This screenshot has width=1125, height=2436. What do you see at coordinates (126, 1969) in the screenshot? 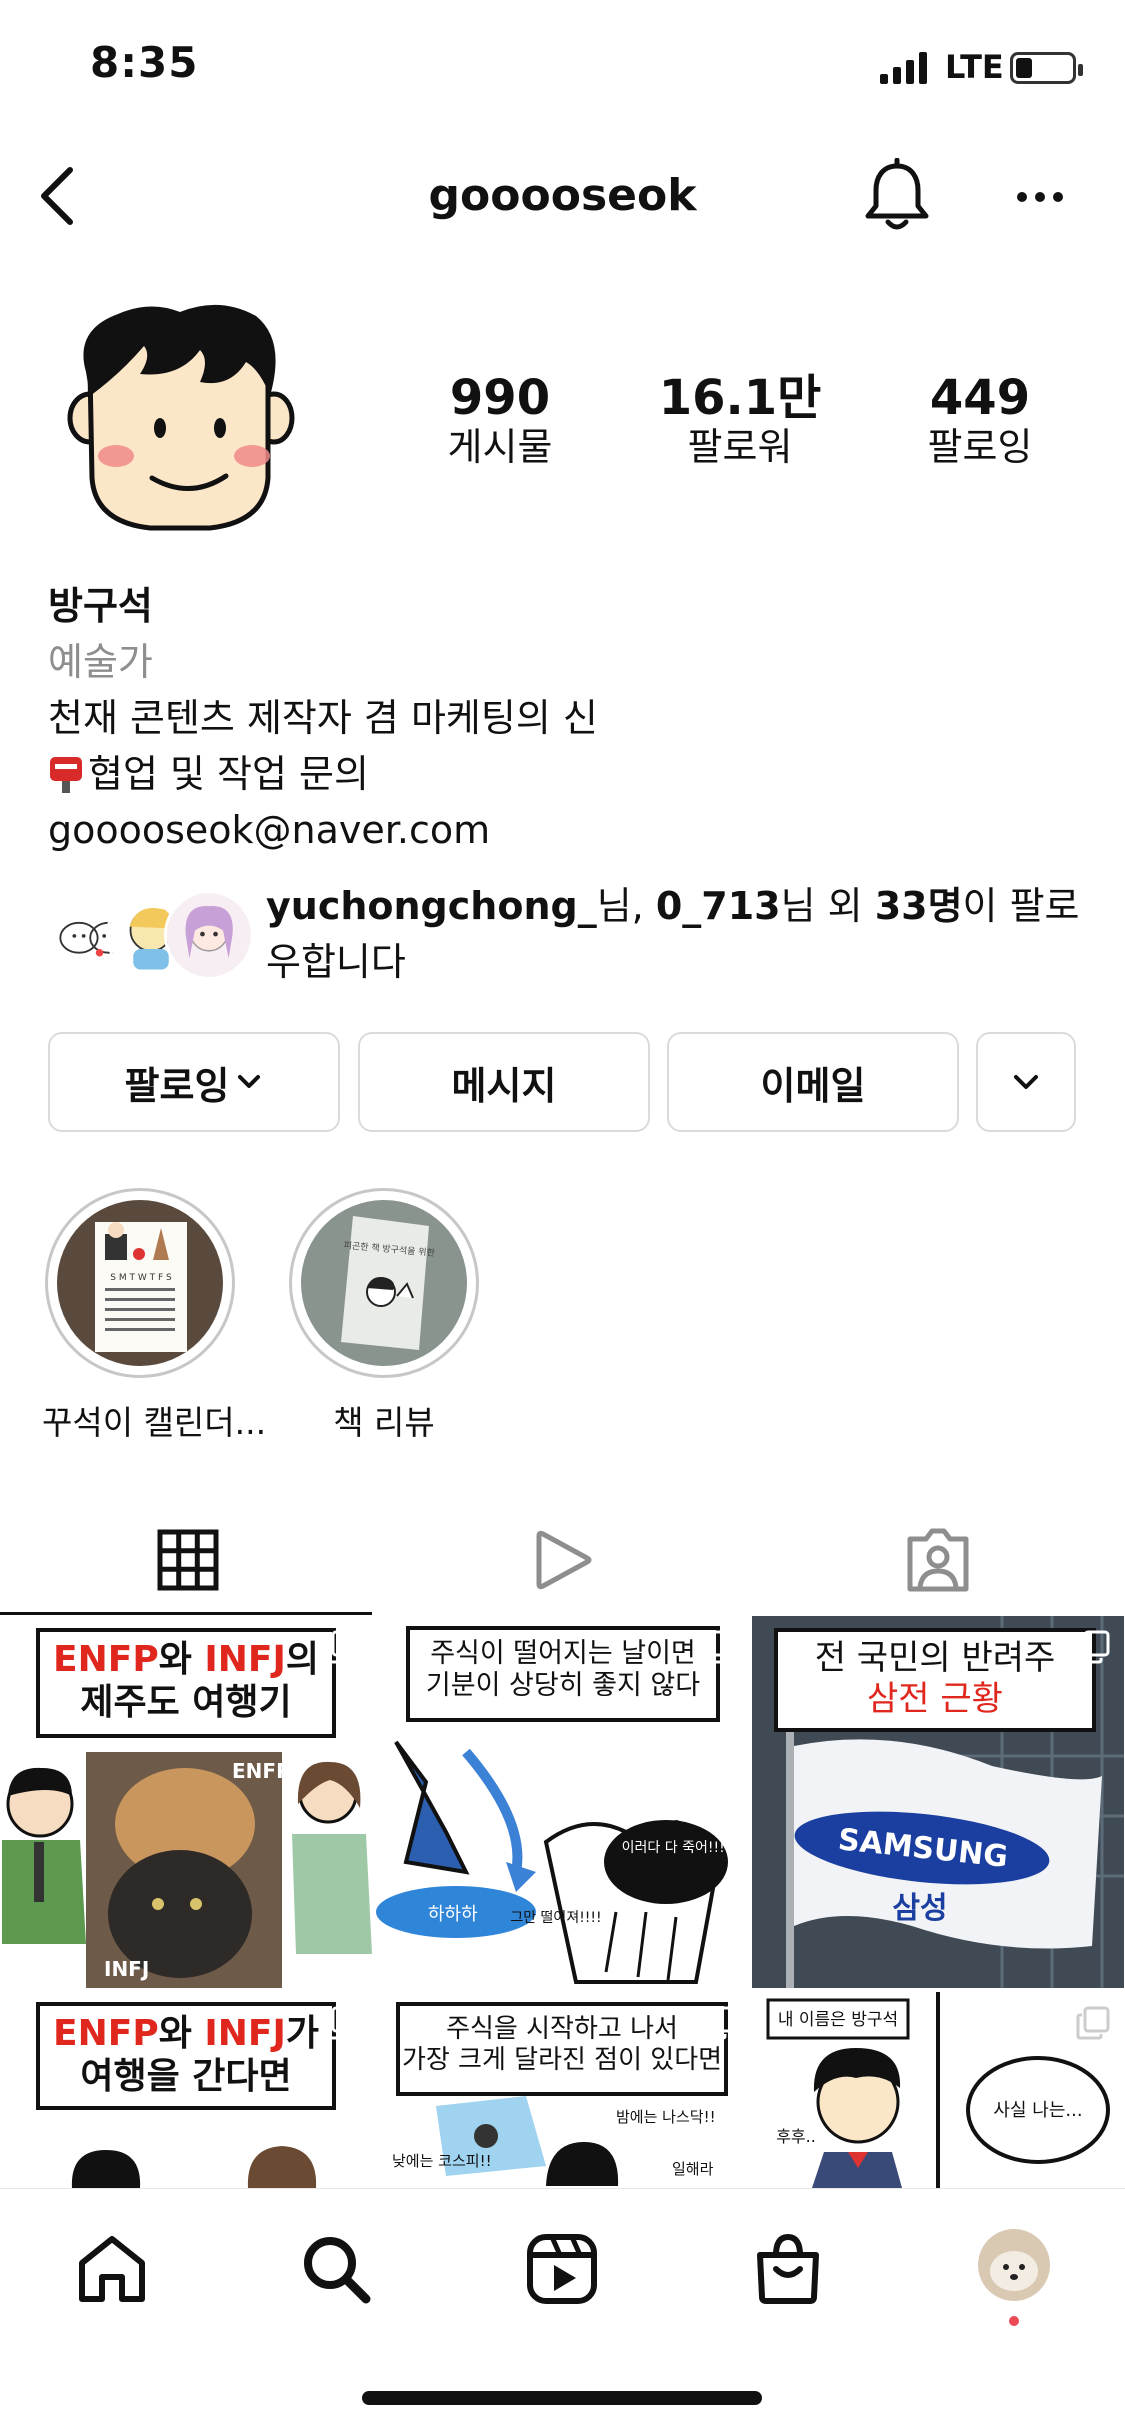
I see `post-1-tag-infj: INFJ` at bounding box center [126, 1969].